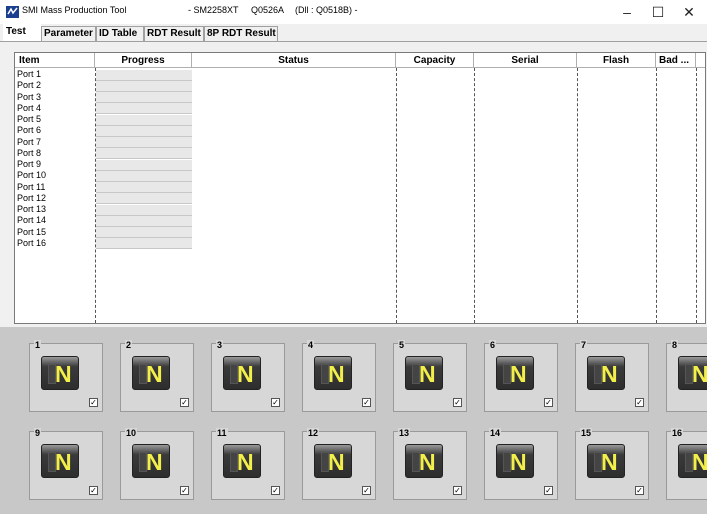 This screenshot has height=514, width=707. What do you see at coordinates (495, 433) in the screenshot?
I see `port-number: 14` at bounding box center [495, 433].